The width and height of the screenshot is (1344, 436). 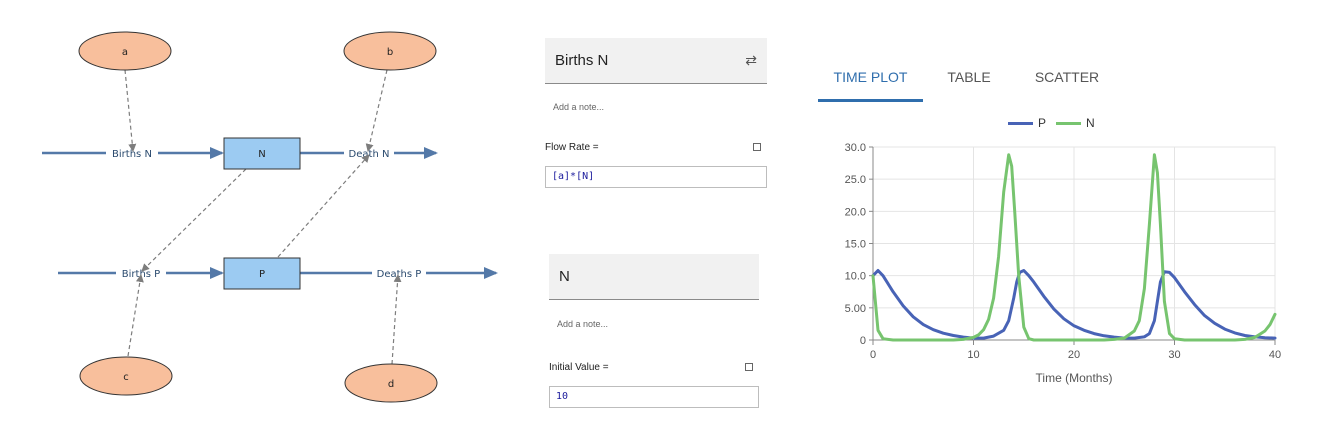 I want to click on flow-births-n: Births N, so click(x=133, y=153).